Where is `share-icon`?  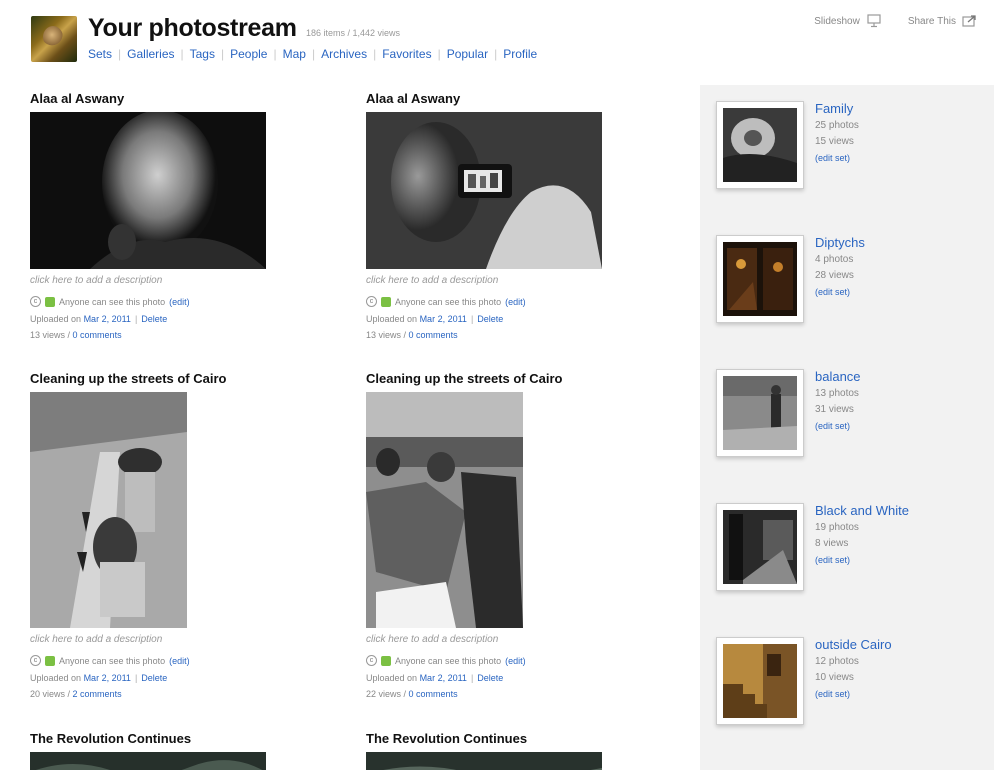
share-icon is located at coordinates (970, 21).